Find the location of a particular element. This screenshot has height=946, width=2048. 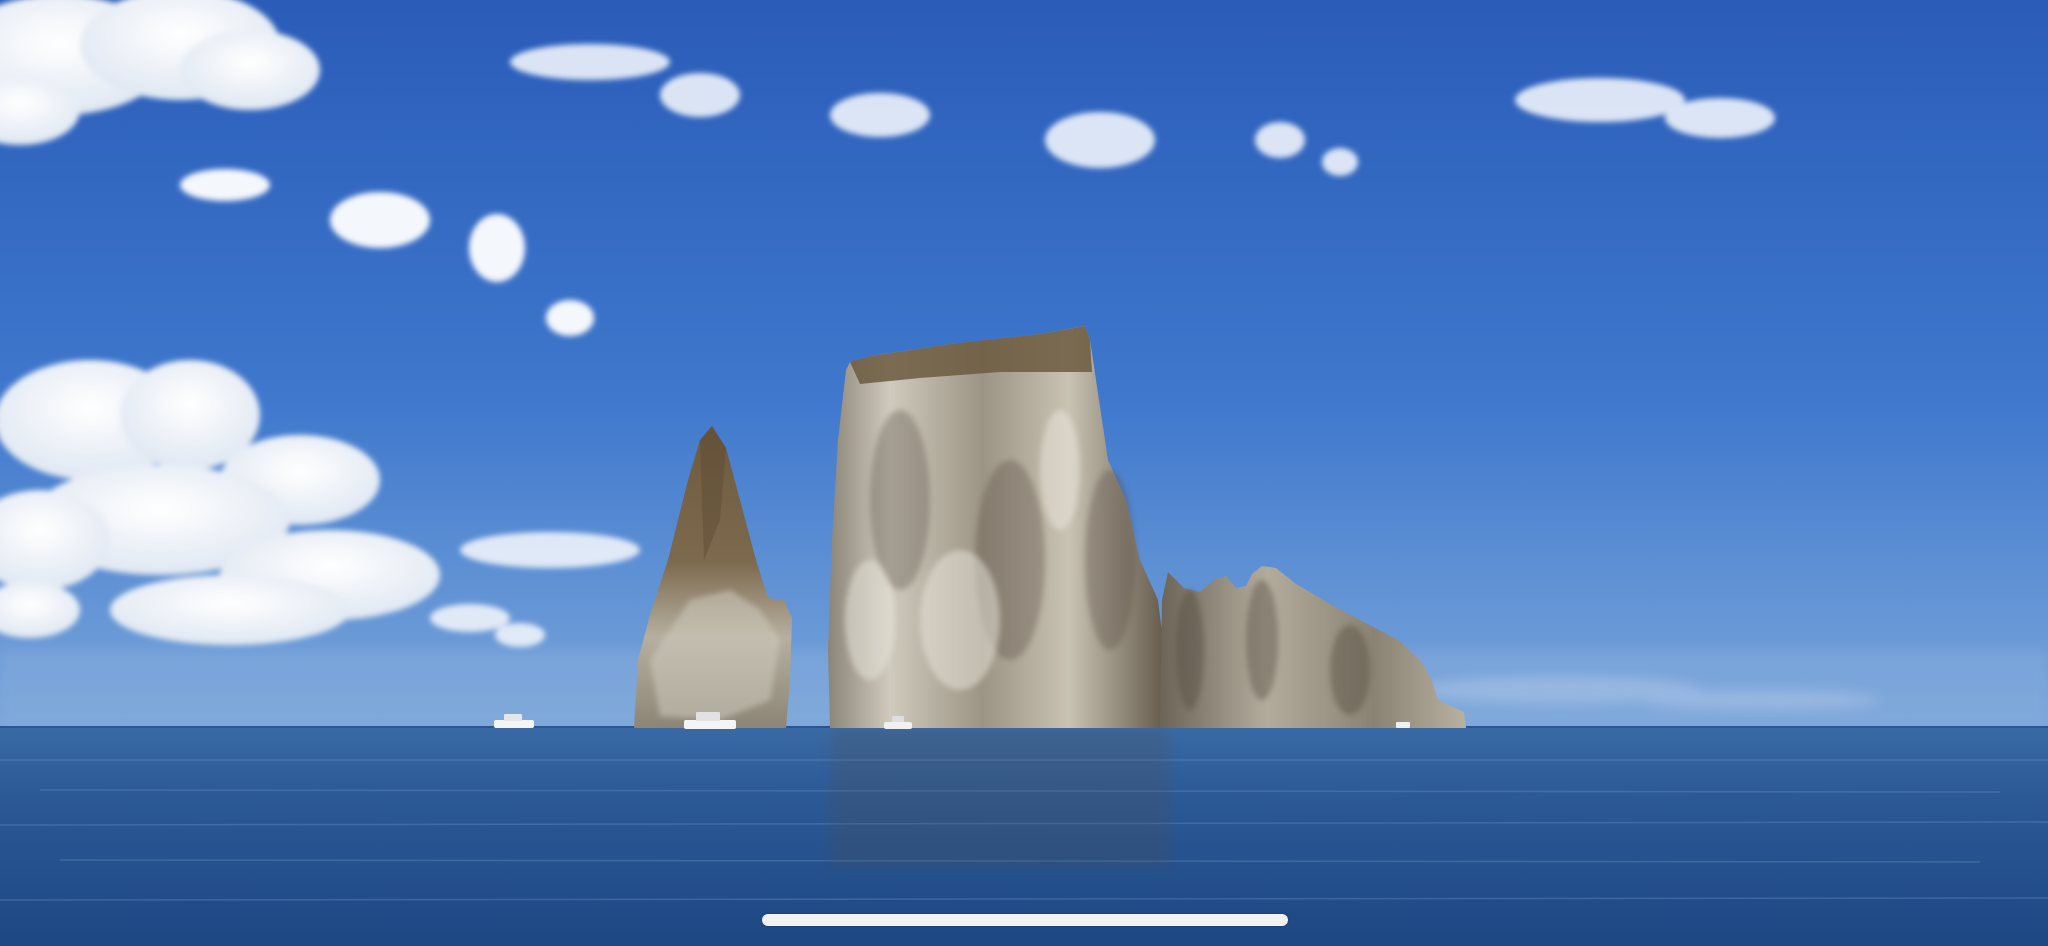

rock-reflection is located at coordinates (1000, 798).